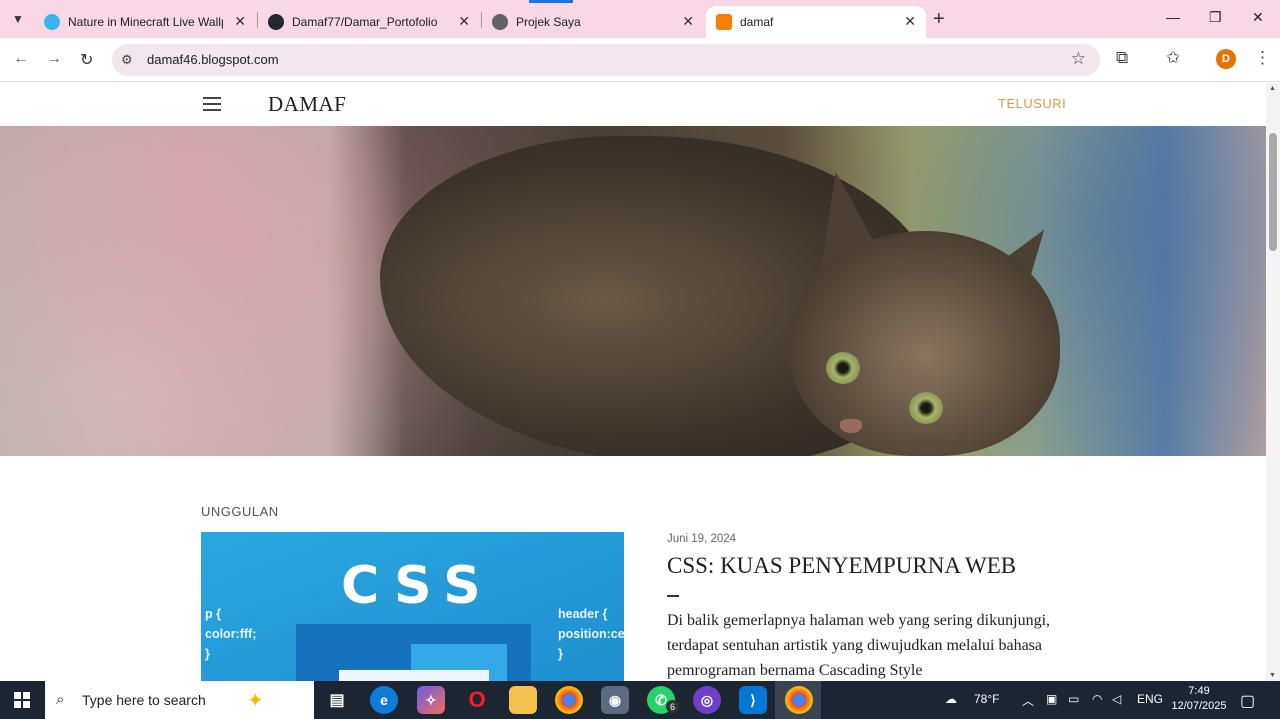 This screenshot has height=719, width=1280. What do you see at coordinates (1097, 699) in the screenshot?
I see `wifi-icon: ◠` at bounding box center [1097, 699].